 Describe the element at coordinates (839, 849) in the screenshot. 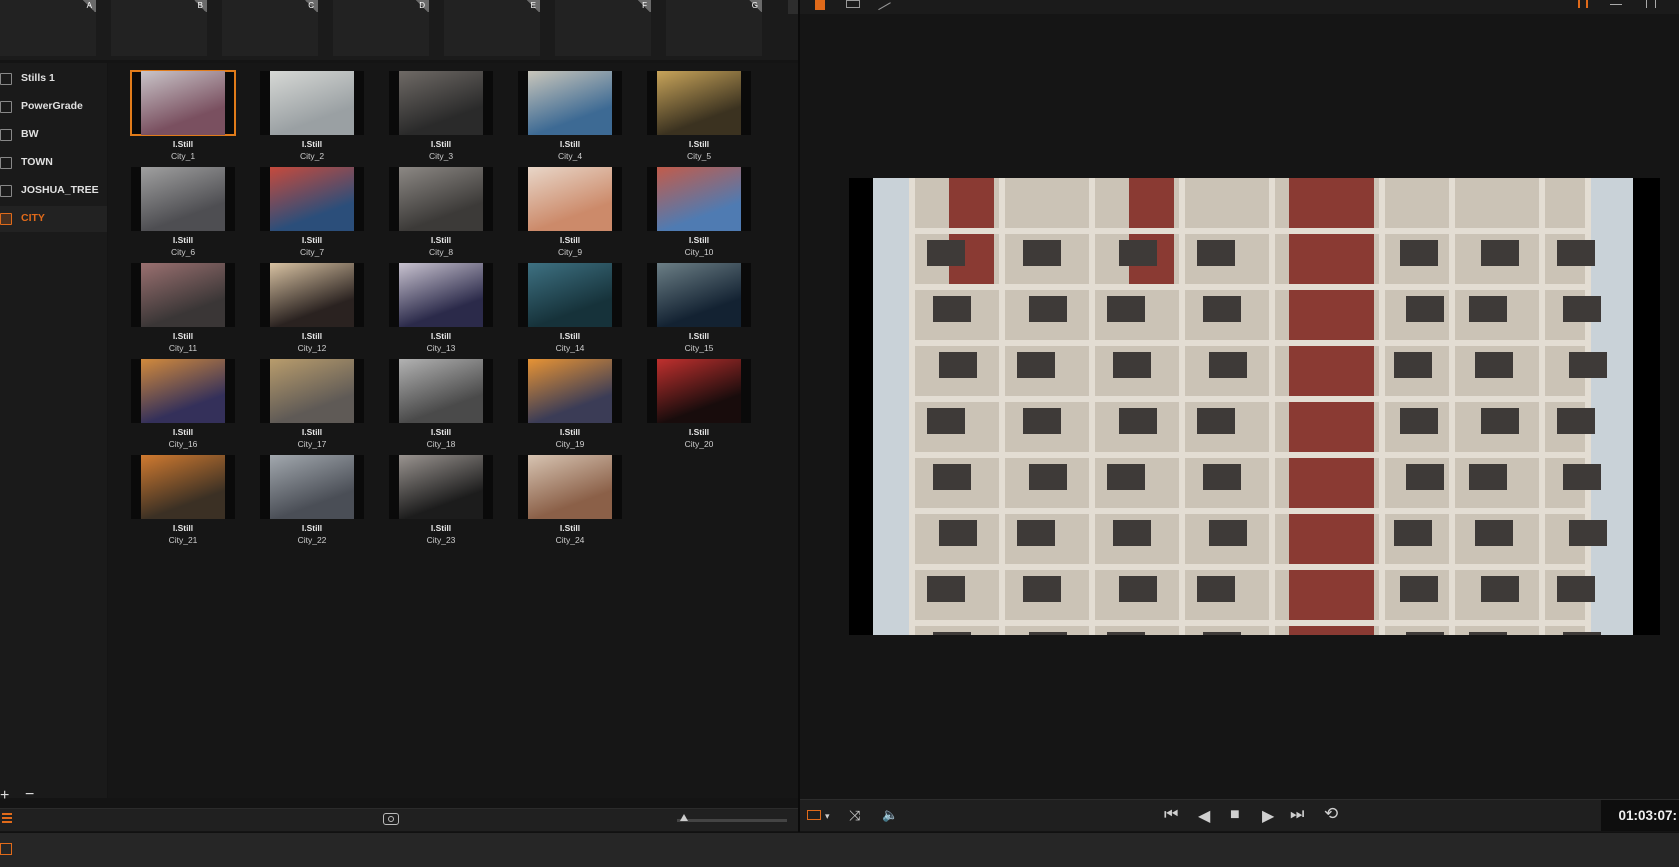

I see `bottom-status-bar` at that location.